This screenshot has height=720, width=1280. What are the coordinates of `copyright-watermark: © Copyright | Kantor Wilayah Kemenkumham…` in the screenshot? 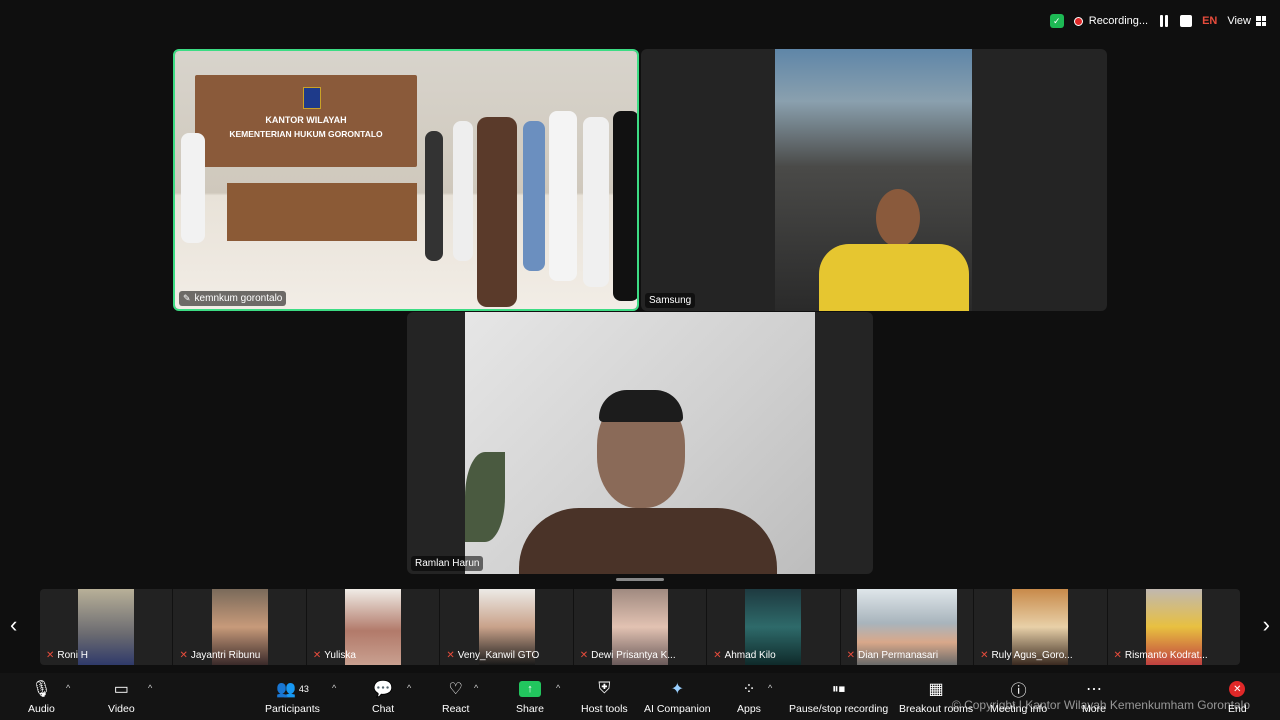 It's located at (1100, 705).